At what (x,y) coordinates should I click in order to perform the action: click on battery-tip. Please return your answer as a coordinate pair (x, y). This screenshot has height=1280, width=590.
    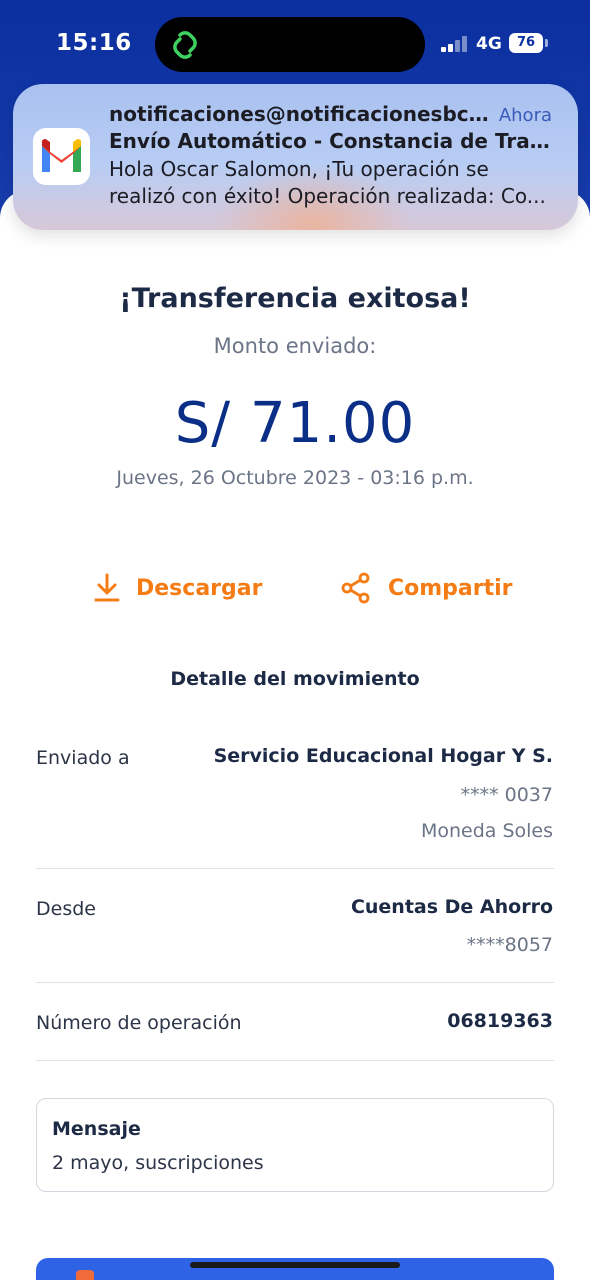
    Looking at the image, I should click on (546, 43).